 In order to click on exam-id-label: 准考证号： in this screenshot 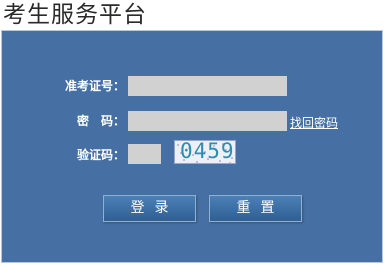, I will do `click(94, 86)`.